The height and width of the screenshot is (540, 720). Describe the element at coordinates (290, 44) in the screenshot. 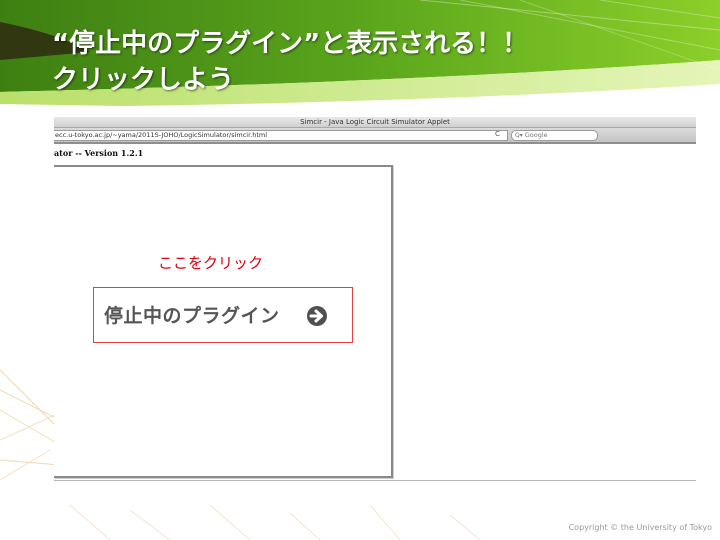

I see `slide-title-line-1: “停止中のプラグイン”と表示される！！` at that location.